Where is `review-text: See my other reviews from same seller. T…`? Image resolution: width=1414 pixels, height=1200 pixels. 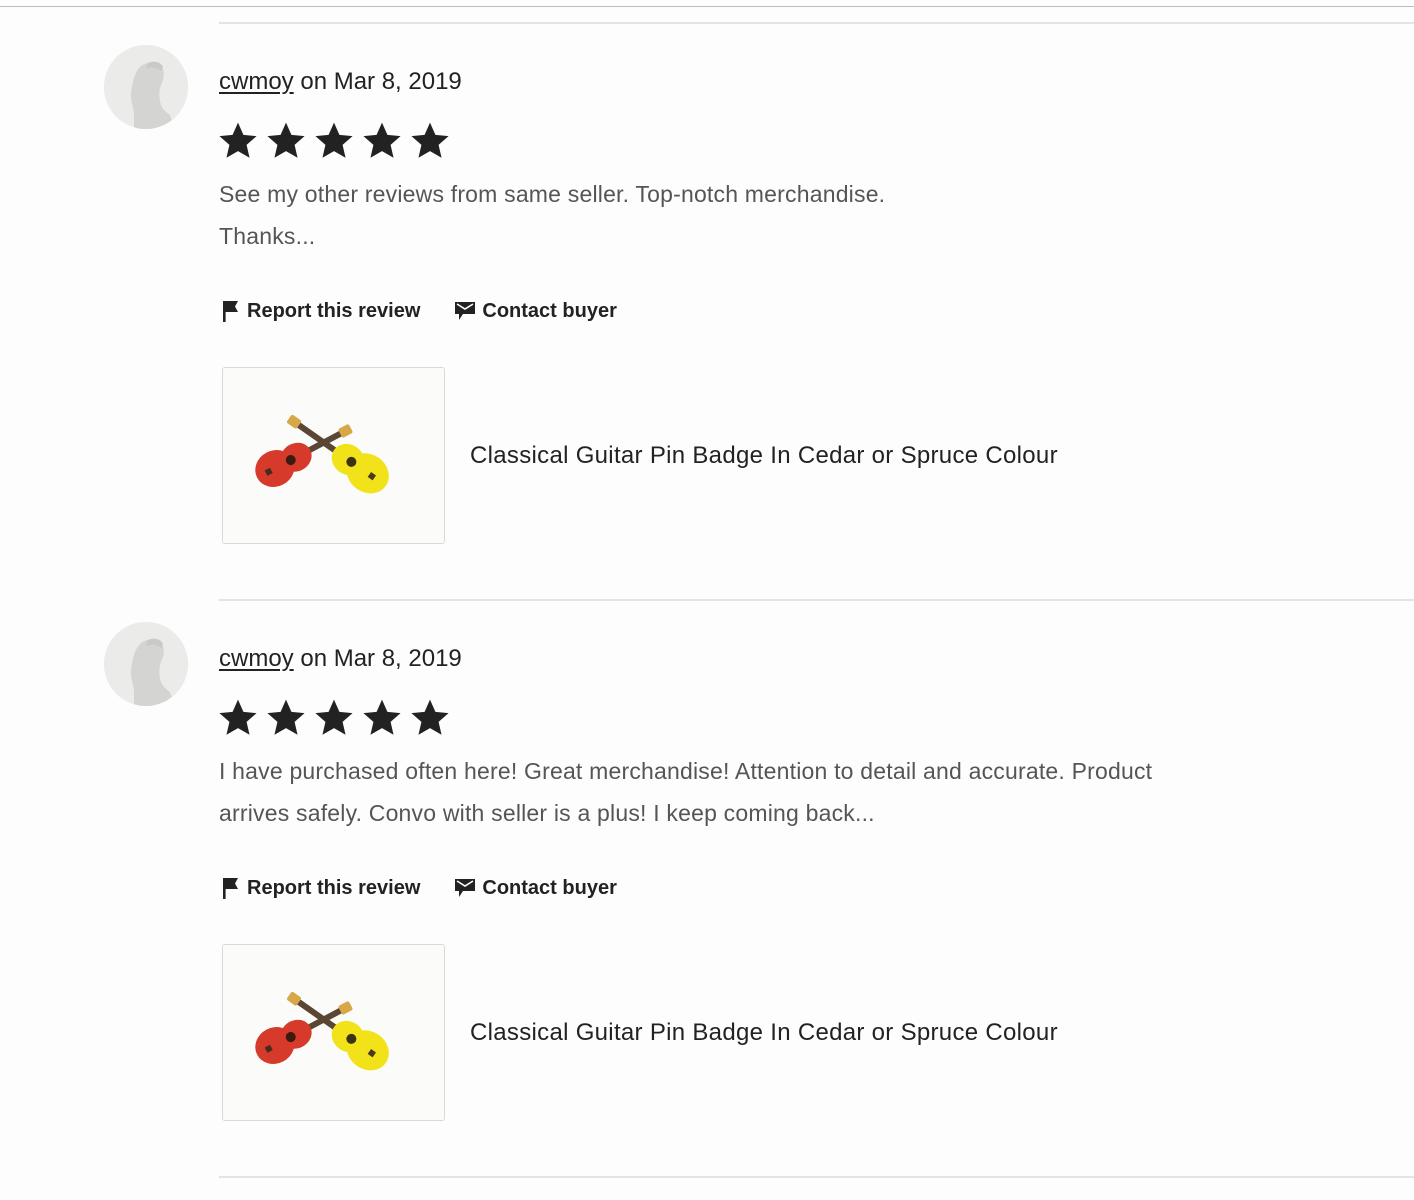 review-text: See my other reviews from same seller. T… is located at coordinates (759, 215).